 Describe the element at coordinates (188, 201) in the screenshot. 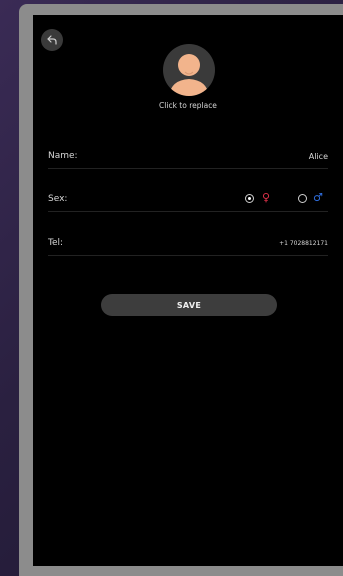

I see `sex-row: Sex: ♀ ♂` at that location.